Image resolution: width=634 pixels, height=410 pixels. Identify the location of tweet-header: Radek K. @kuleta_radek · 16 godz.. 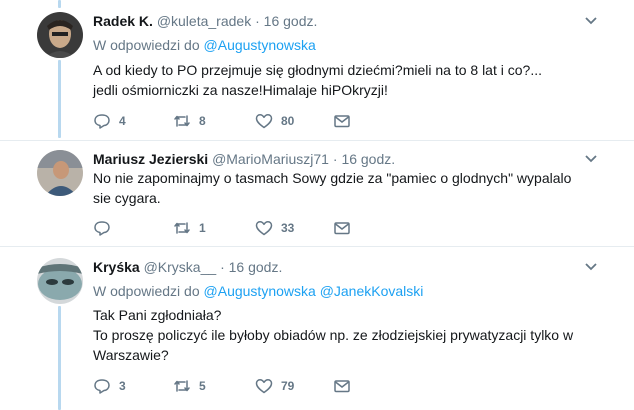
(205, 21).